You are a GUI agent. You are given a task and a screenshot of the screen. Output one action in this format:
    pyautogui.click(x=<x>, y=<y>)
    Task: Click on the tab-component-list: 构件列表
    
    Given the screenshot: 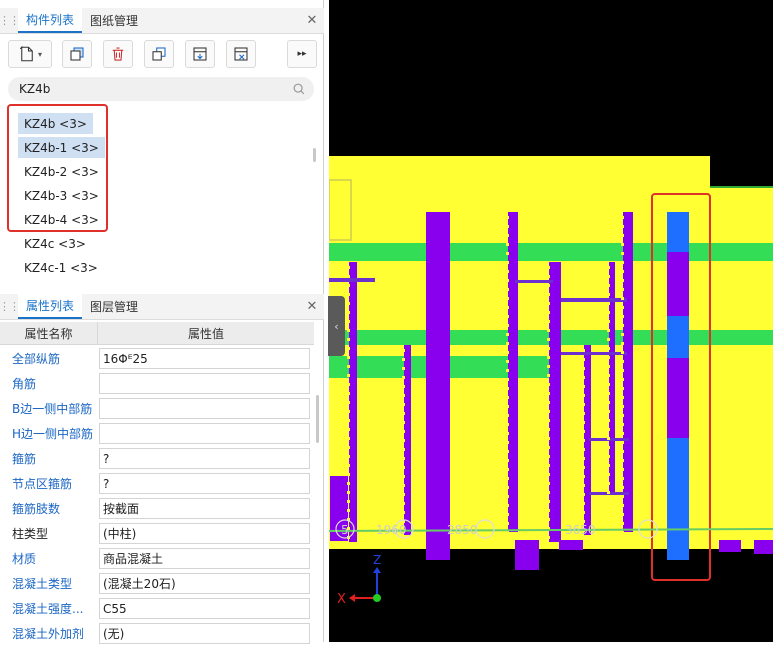 What is the action you would take?
    pyautogui.click(x=50, y=20)
    